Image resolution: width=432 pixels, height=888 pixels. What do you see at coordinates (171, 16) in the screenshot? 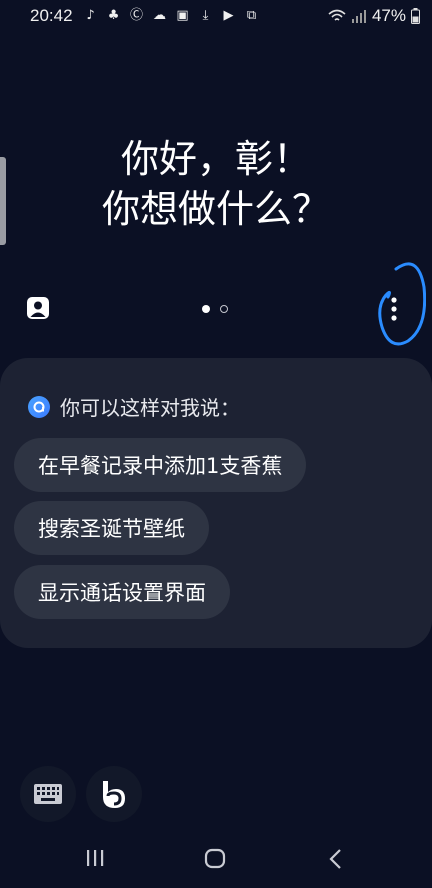
I see `notification-icons: ♪ ♣ Ⓒ ☁ ▣ ⤓ ▶ ⧉` at bounding box center [171, 16].